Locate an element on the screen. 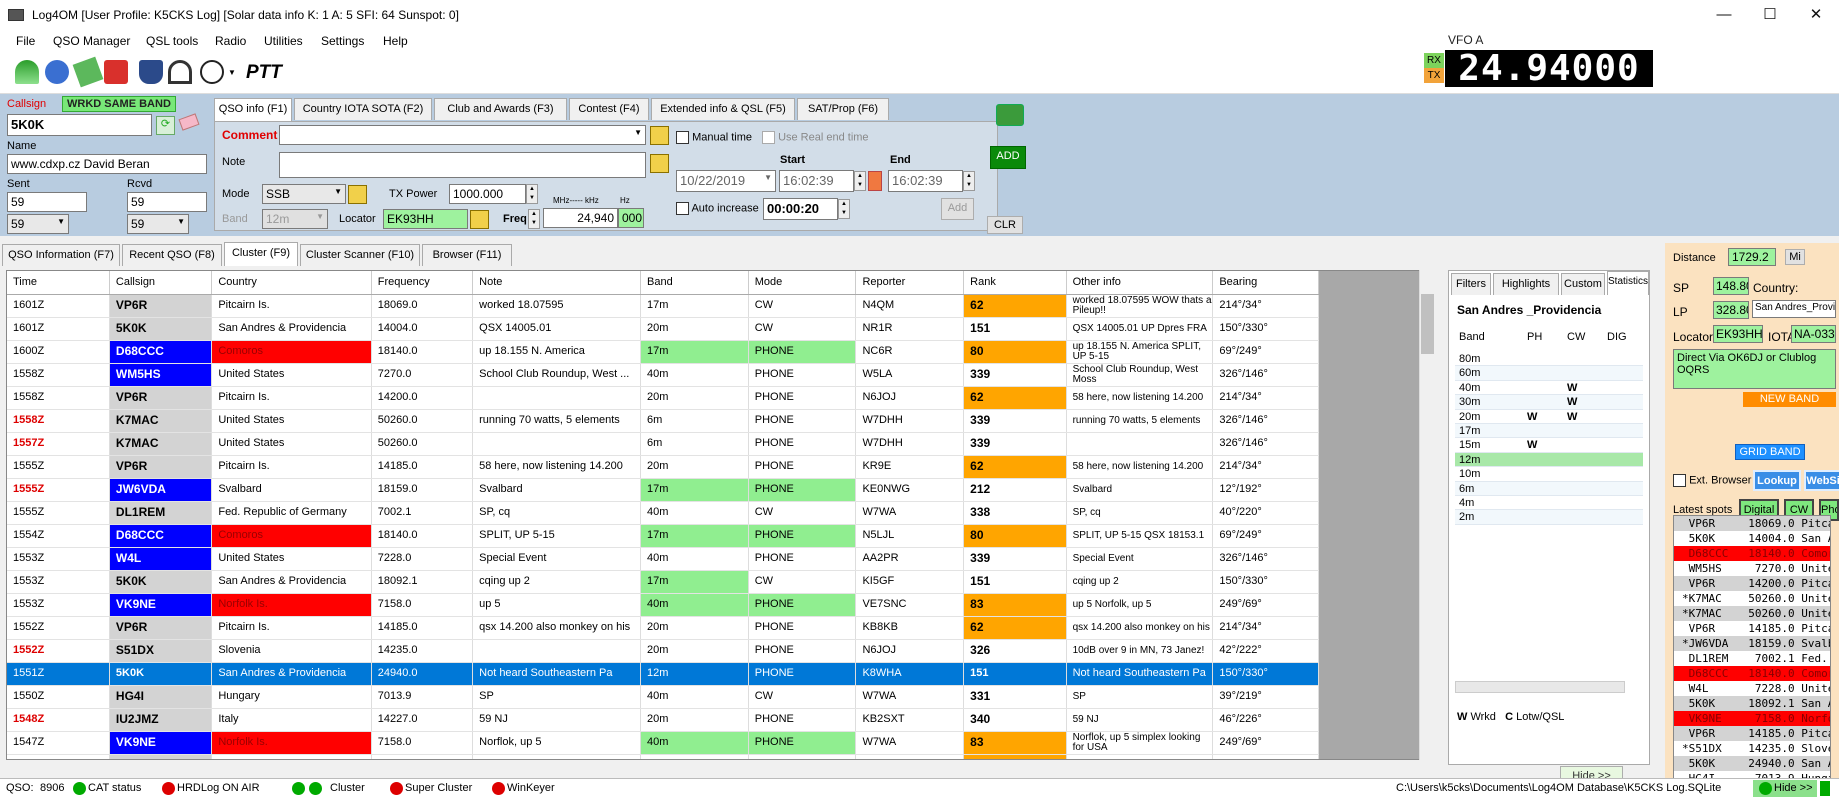  spot-item: 5K0K 14004.0 San A is located at coordinates (1752, 538).